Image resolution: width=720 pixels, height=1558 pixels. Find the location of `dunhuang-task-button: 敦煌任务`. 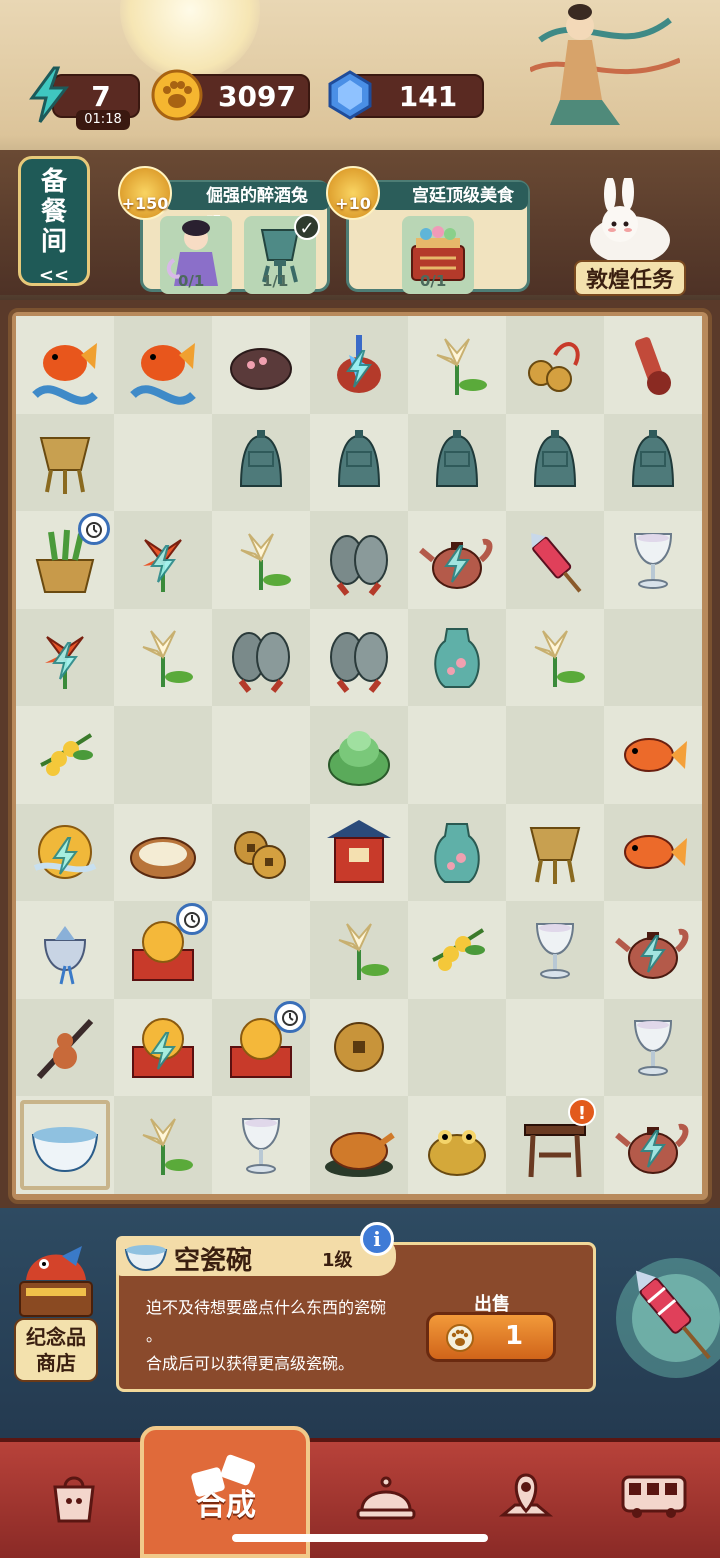

dunhuang-task-button: 敦煌任务 is located at coordinates (630, 235).